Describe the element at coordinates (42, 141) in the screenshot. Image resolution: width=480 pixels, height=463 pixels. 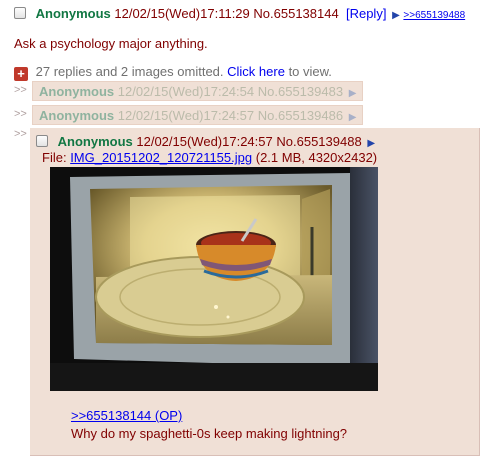
I see `reply-select-checkbox` at that location.